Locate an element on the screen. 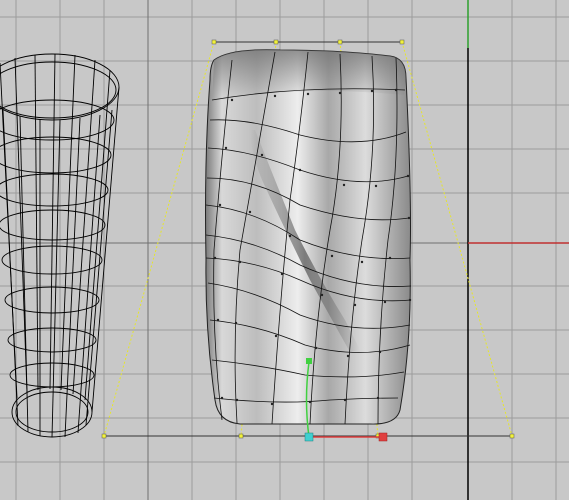  gizmo-y-handle is located at coordinates (309, 361).